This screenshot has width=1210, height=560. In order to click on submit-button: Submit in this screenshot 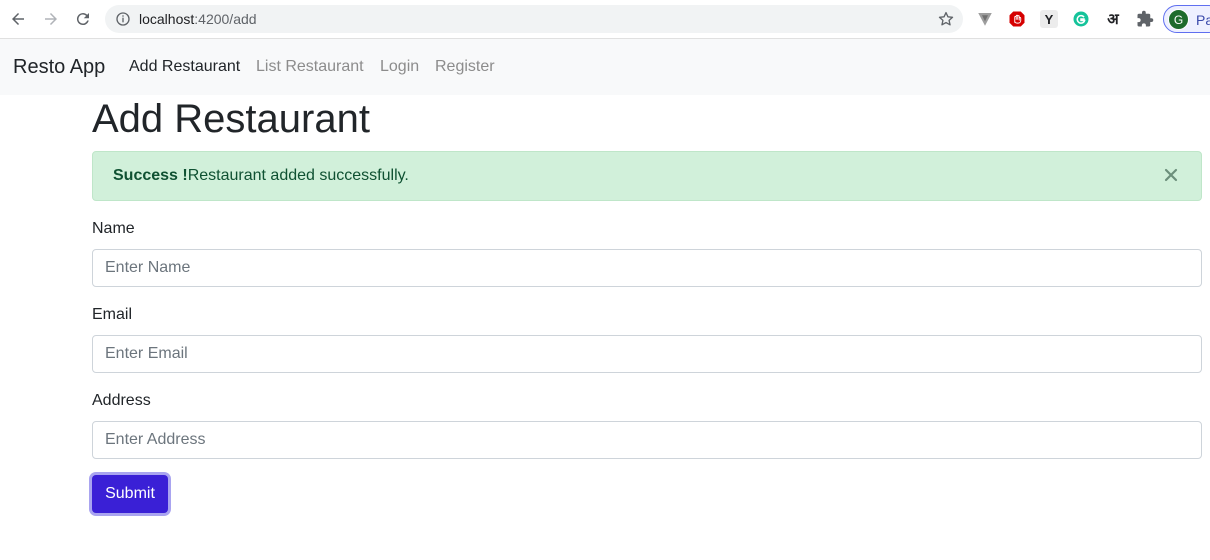, I will do `click(130, 494)`.